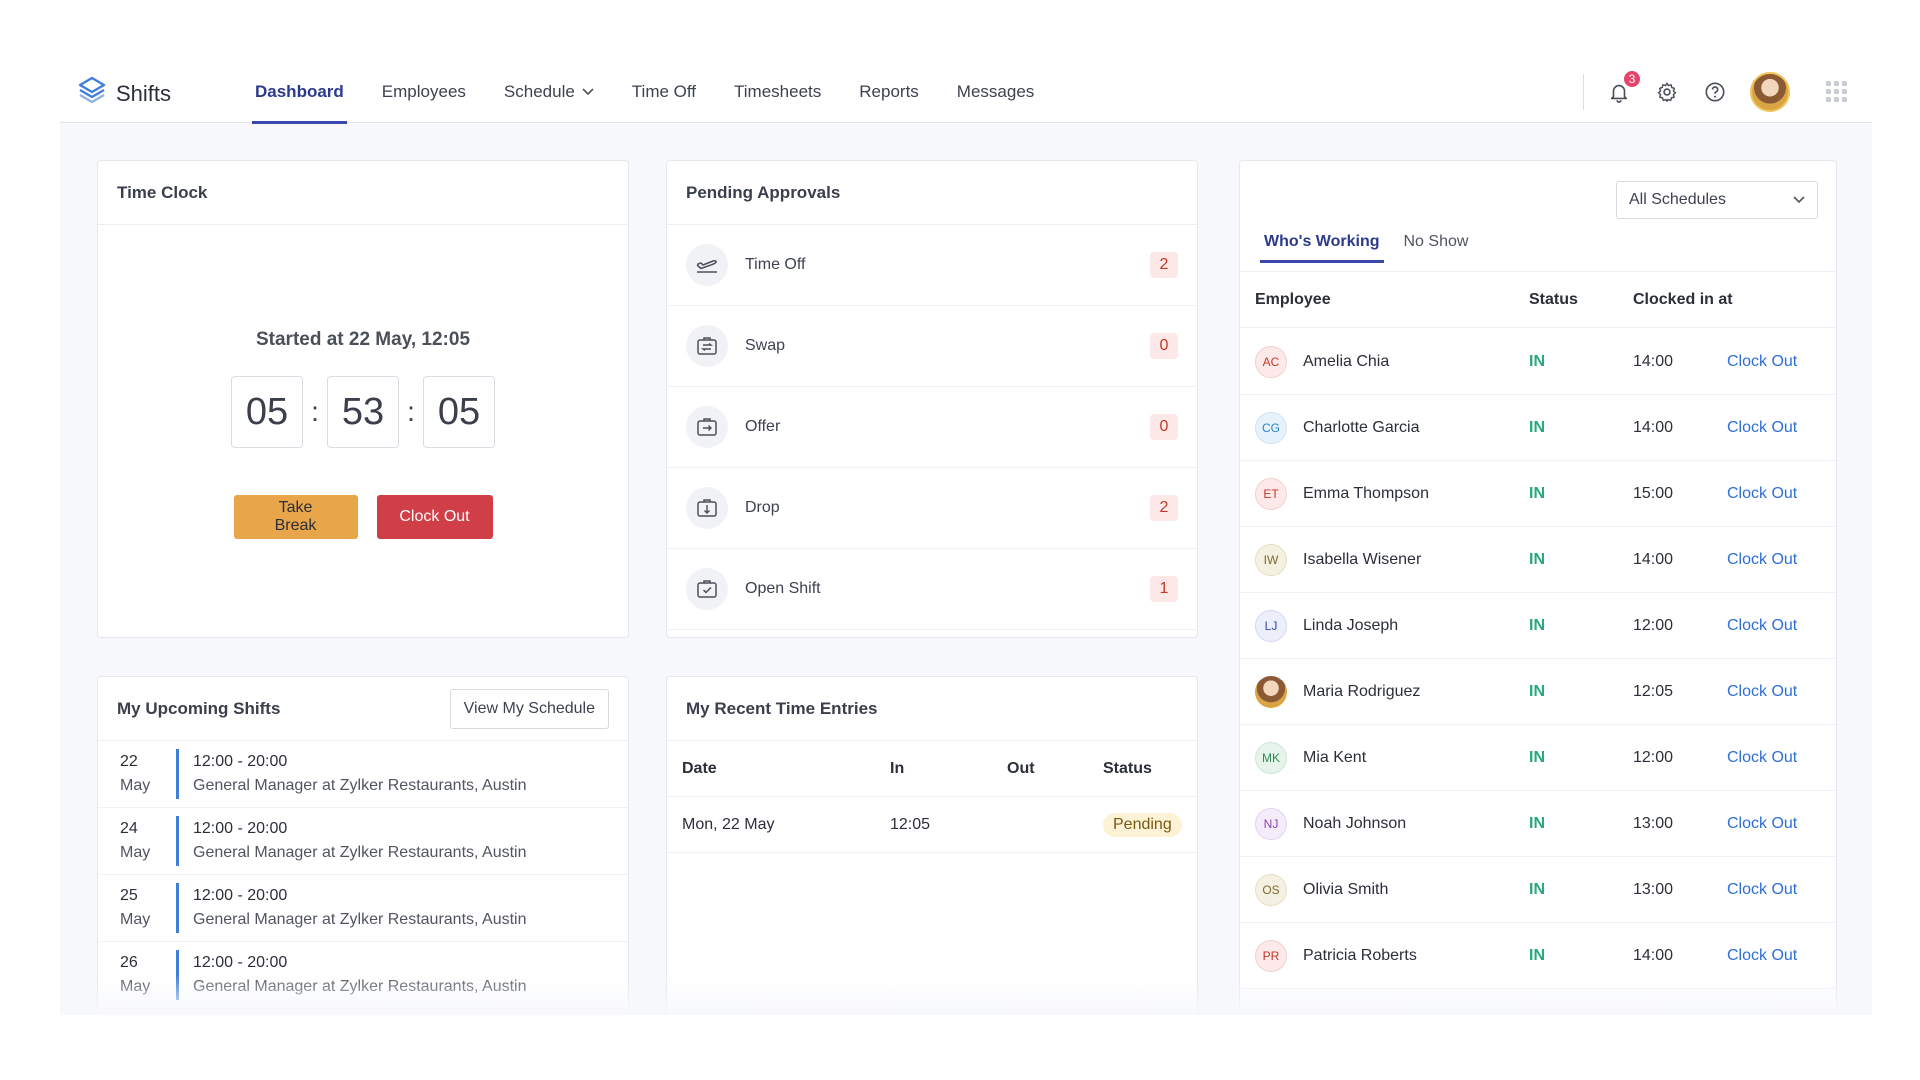  What do you see at coordinates (932, 346) in the screenshot?
I see `approval-row-swap: Swap 0` at bounding box center [932, 346].